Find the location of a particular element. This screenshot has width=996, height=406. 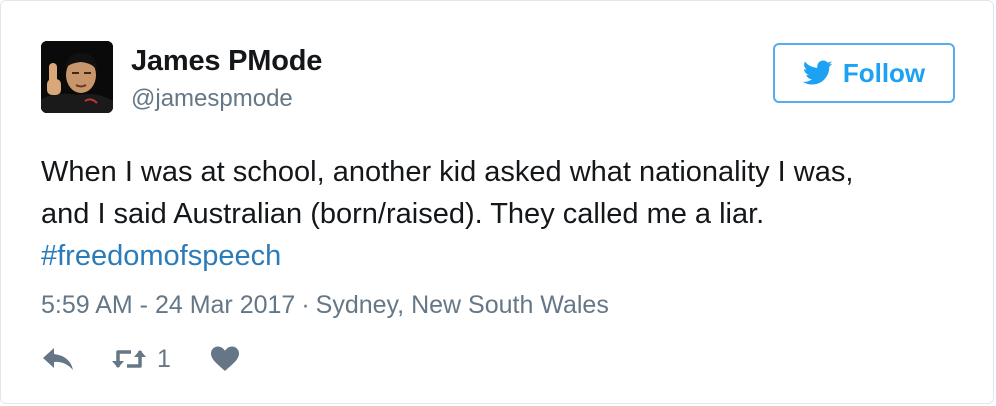

retweet-button: 1 is located at coordinates (123, 359).